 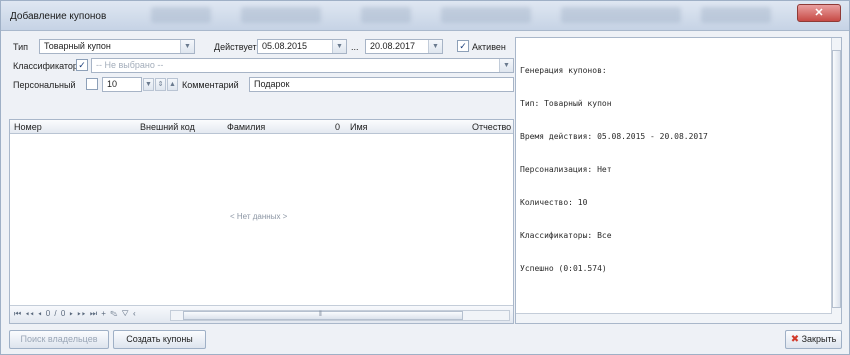 I want to click on column-header-patronymic: Отчество, so click(x=491, y=127).